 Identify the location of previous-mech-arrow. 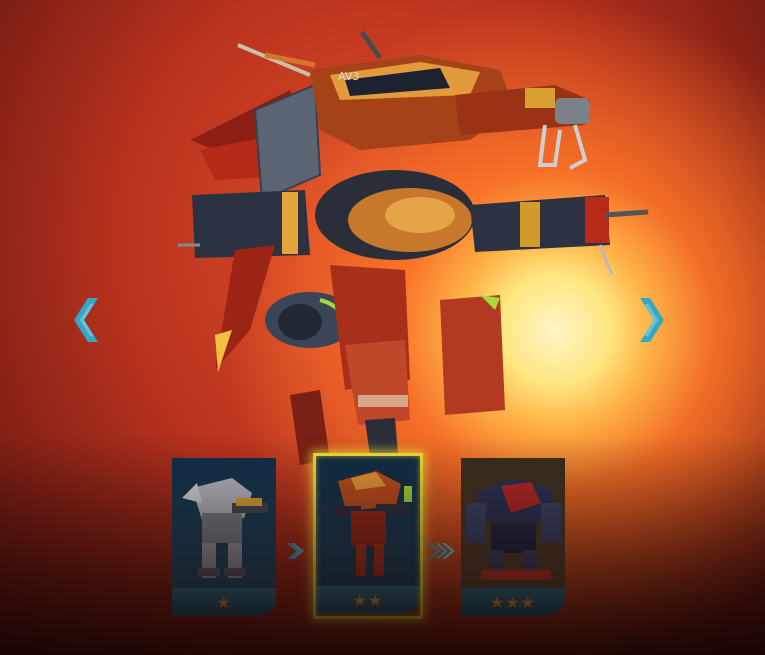
(86, 320).